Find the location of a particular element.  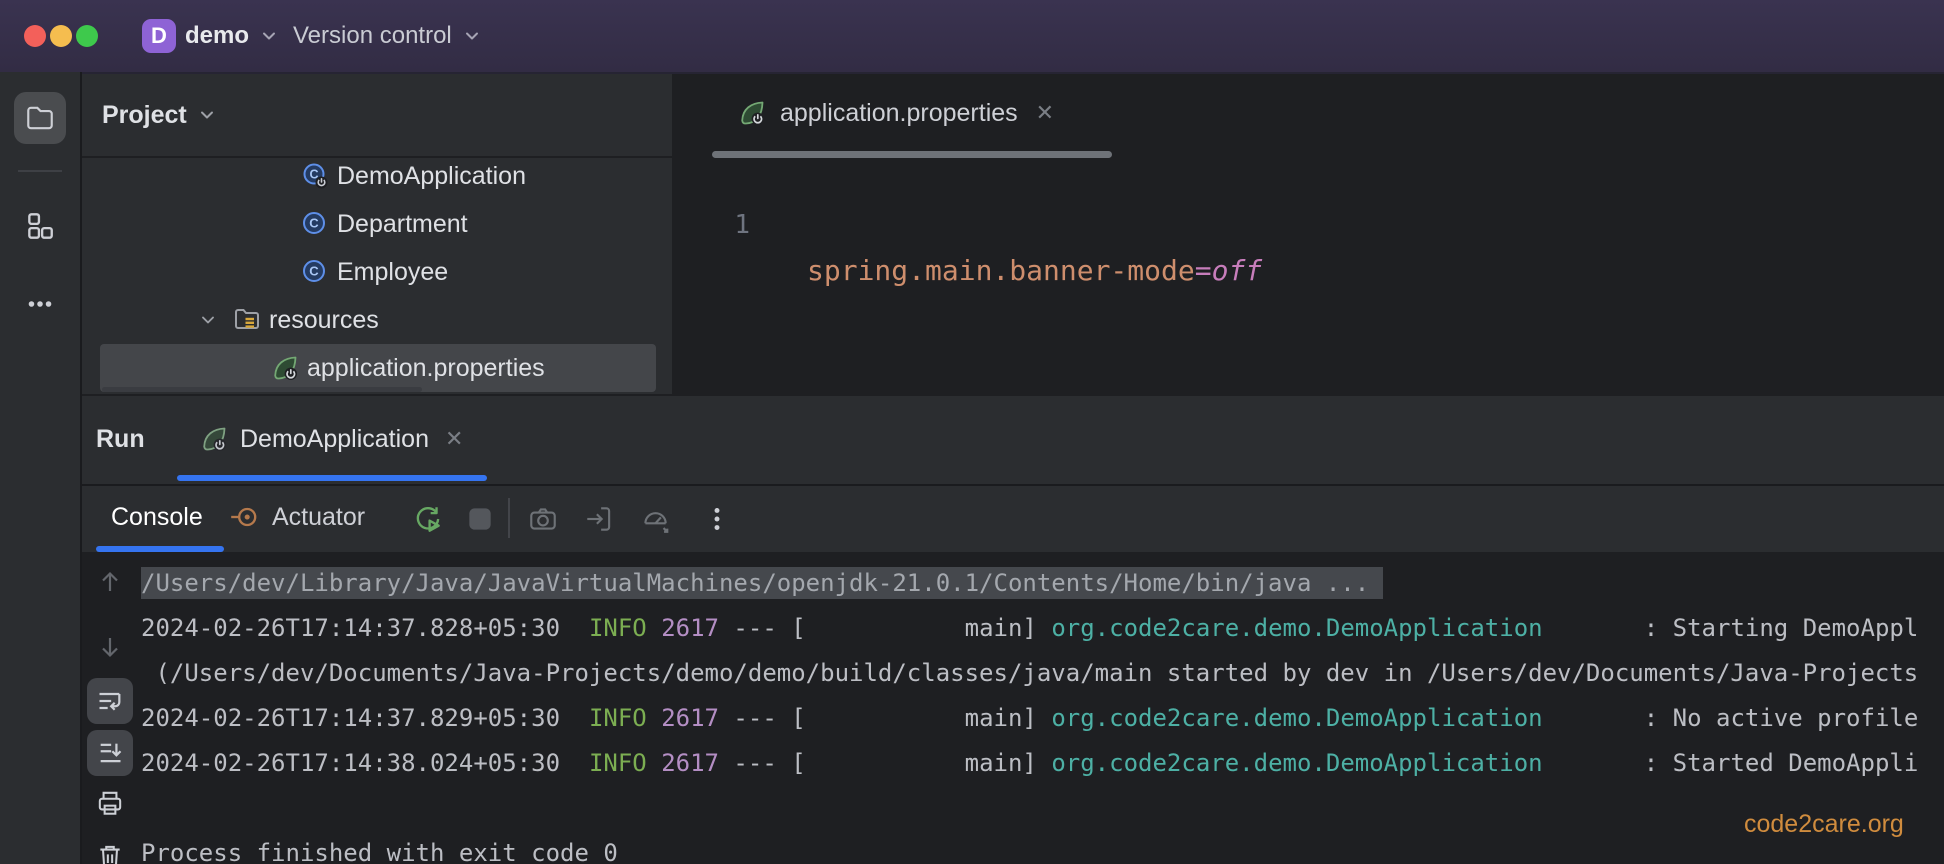

run-header: Run DemoApplication ✕ is located at coordinates (1013, 441).